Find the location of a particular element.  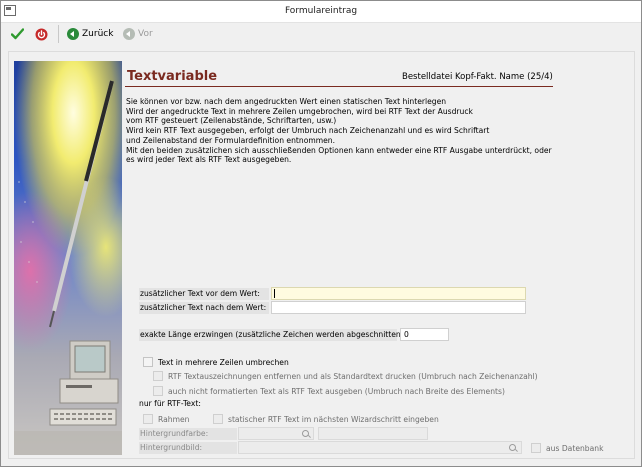

forward-button: Vor is located at coordinates (138, 34).